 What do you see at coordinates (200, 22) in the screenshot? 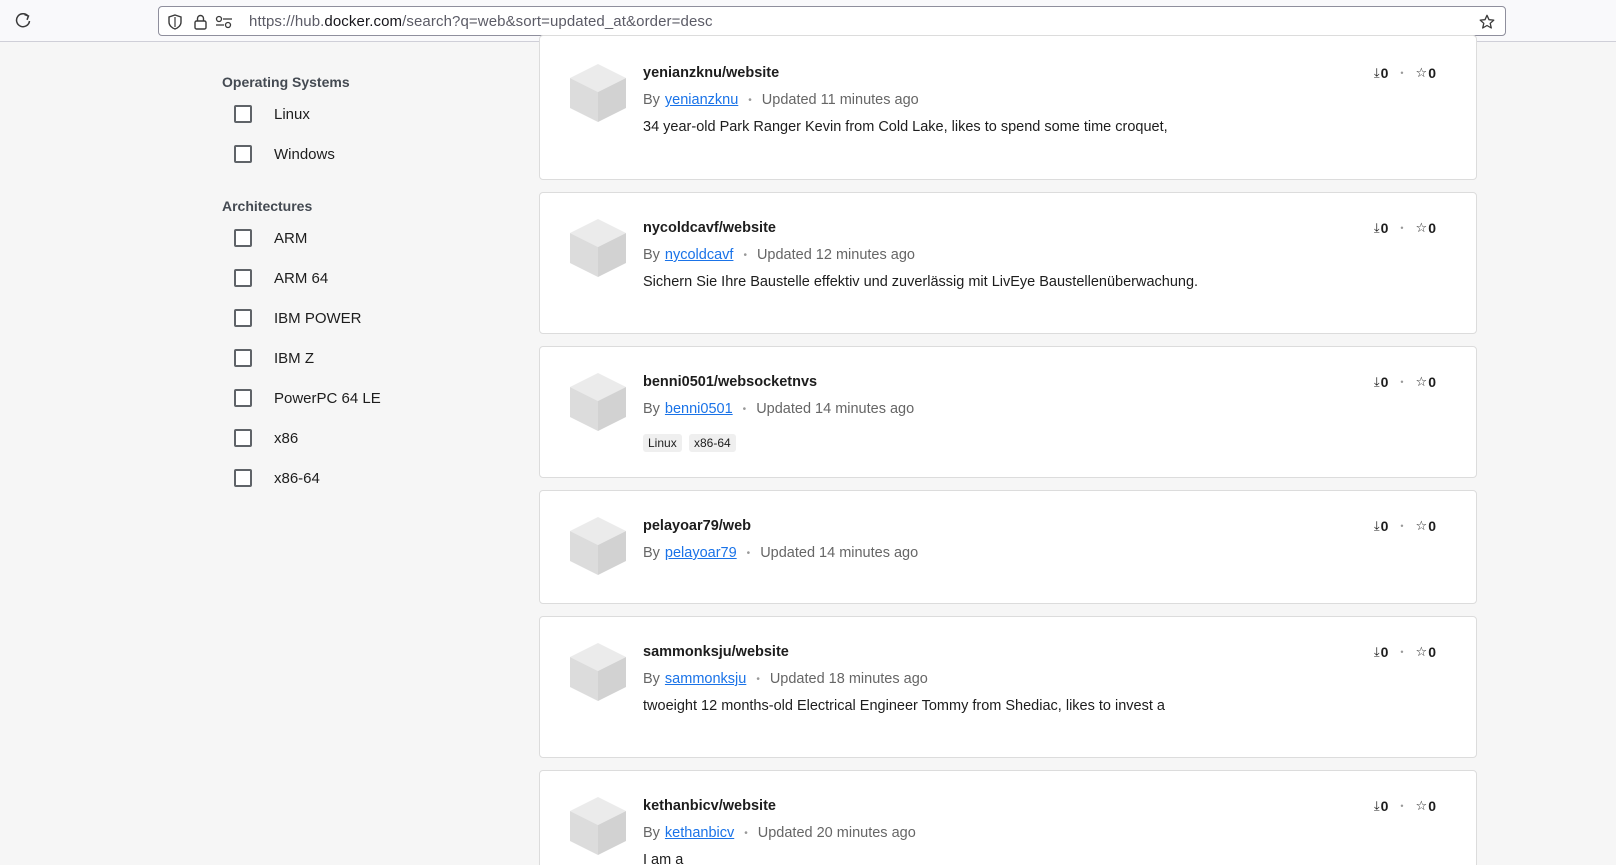
I see `lock-icon` at bounding box center [200, 22].